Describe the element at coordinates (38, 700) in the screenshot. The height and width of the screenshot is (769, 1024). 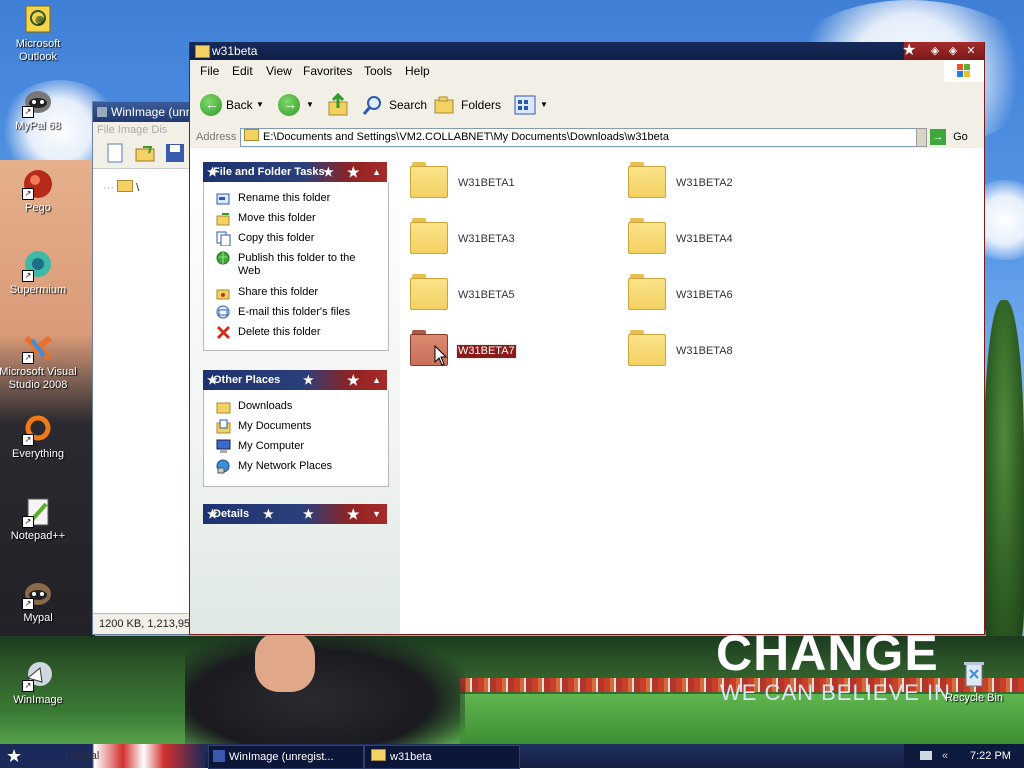
I see `desktop-icon-label: WinImage` at that location.